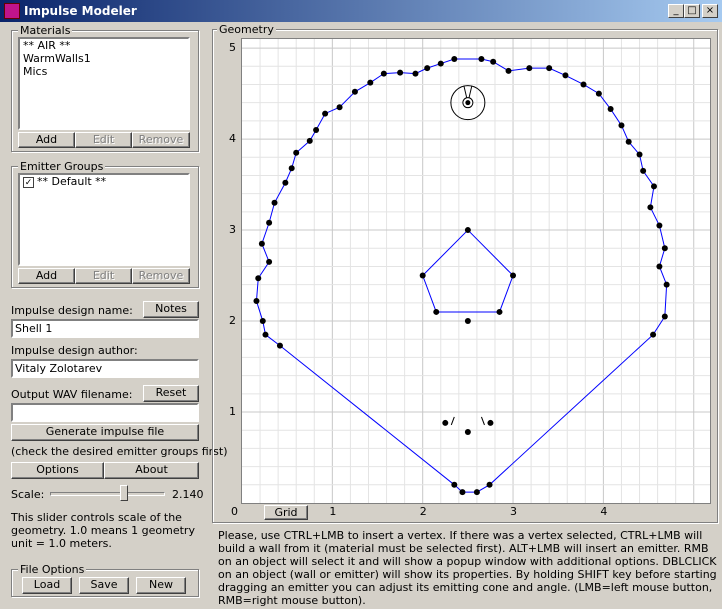 This screenshot has height=609, width=722. What do you see at coordinates (468, 103) in the screenshot?
I see `emitter-dot` at bounding box center [468, 103].